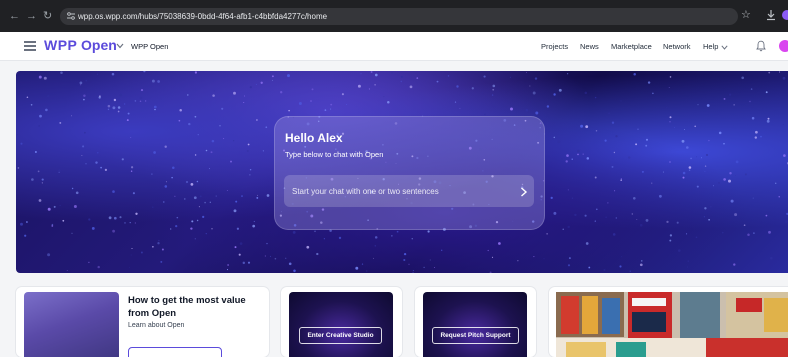 This screenshot has width=788, height=357. What do you see at coordinates (14, 16) in the screenshot?
I see `back-icon: ←` at bounding box center [14, 16].